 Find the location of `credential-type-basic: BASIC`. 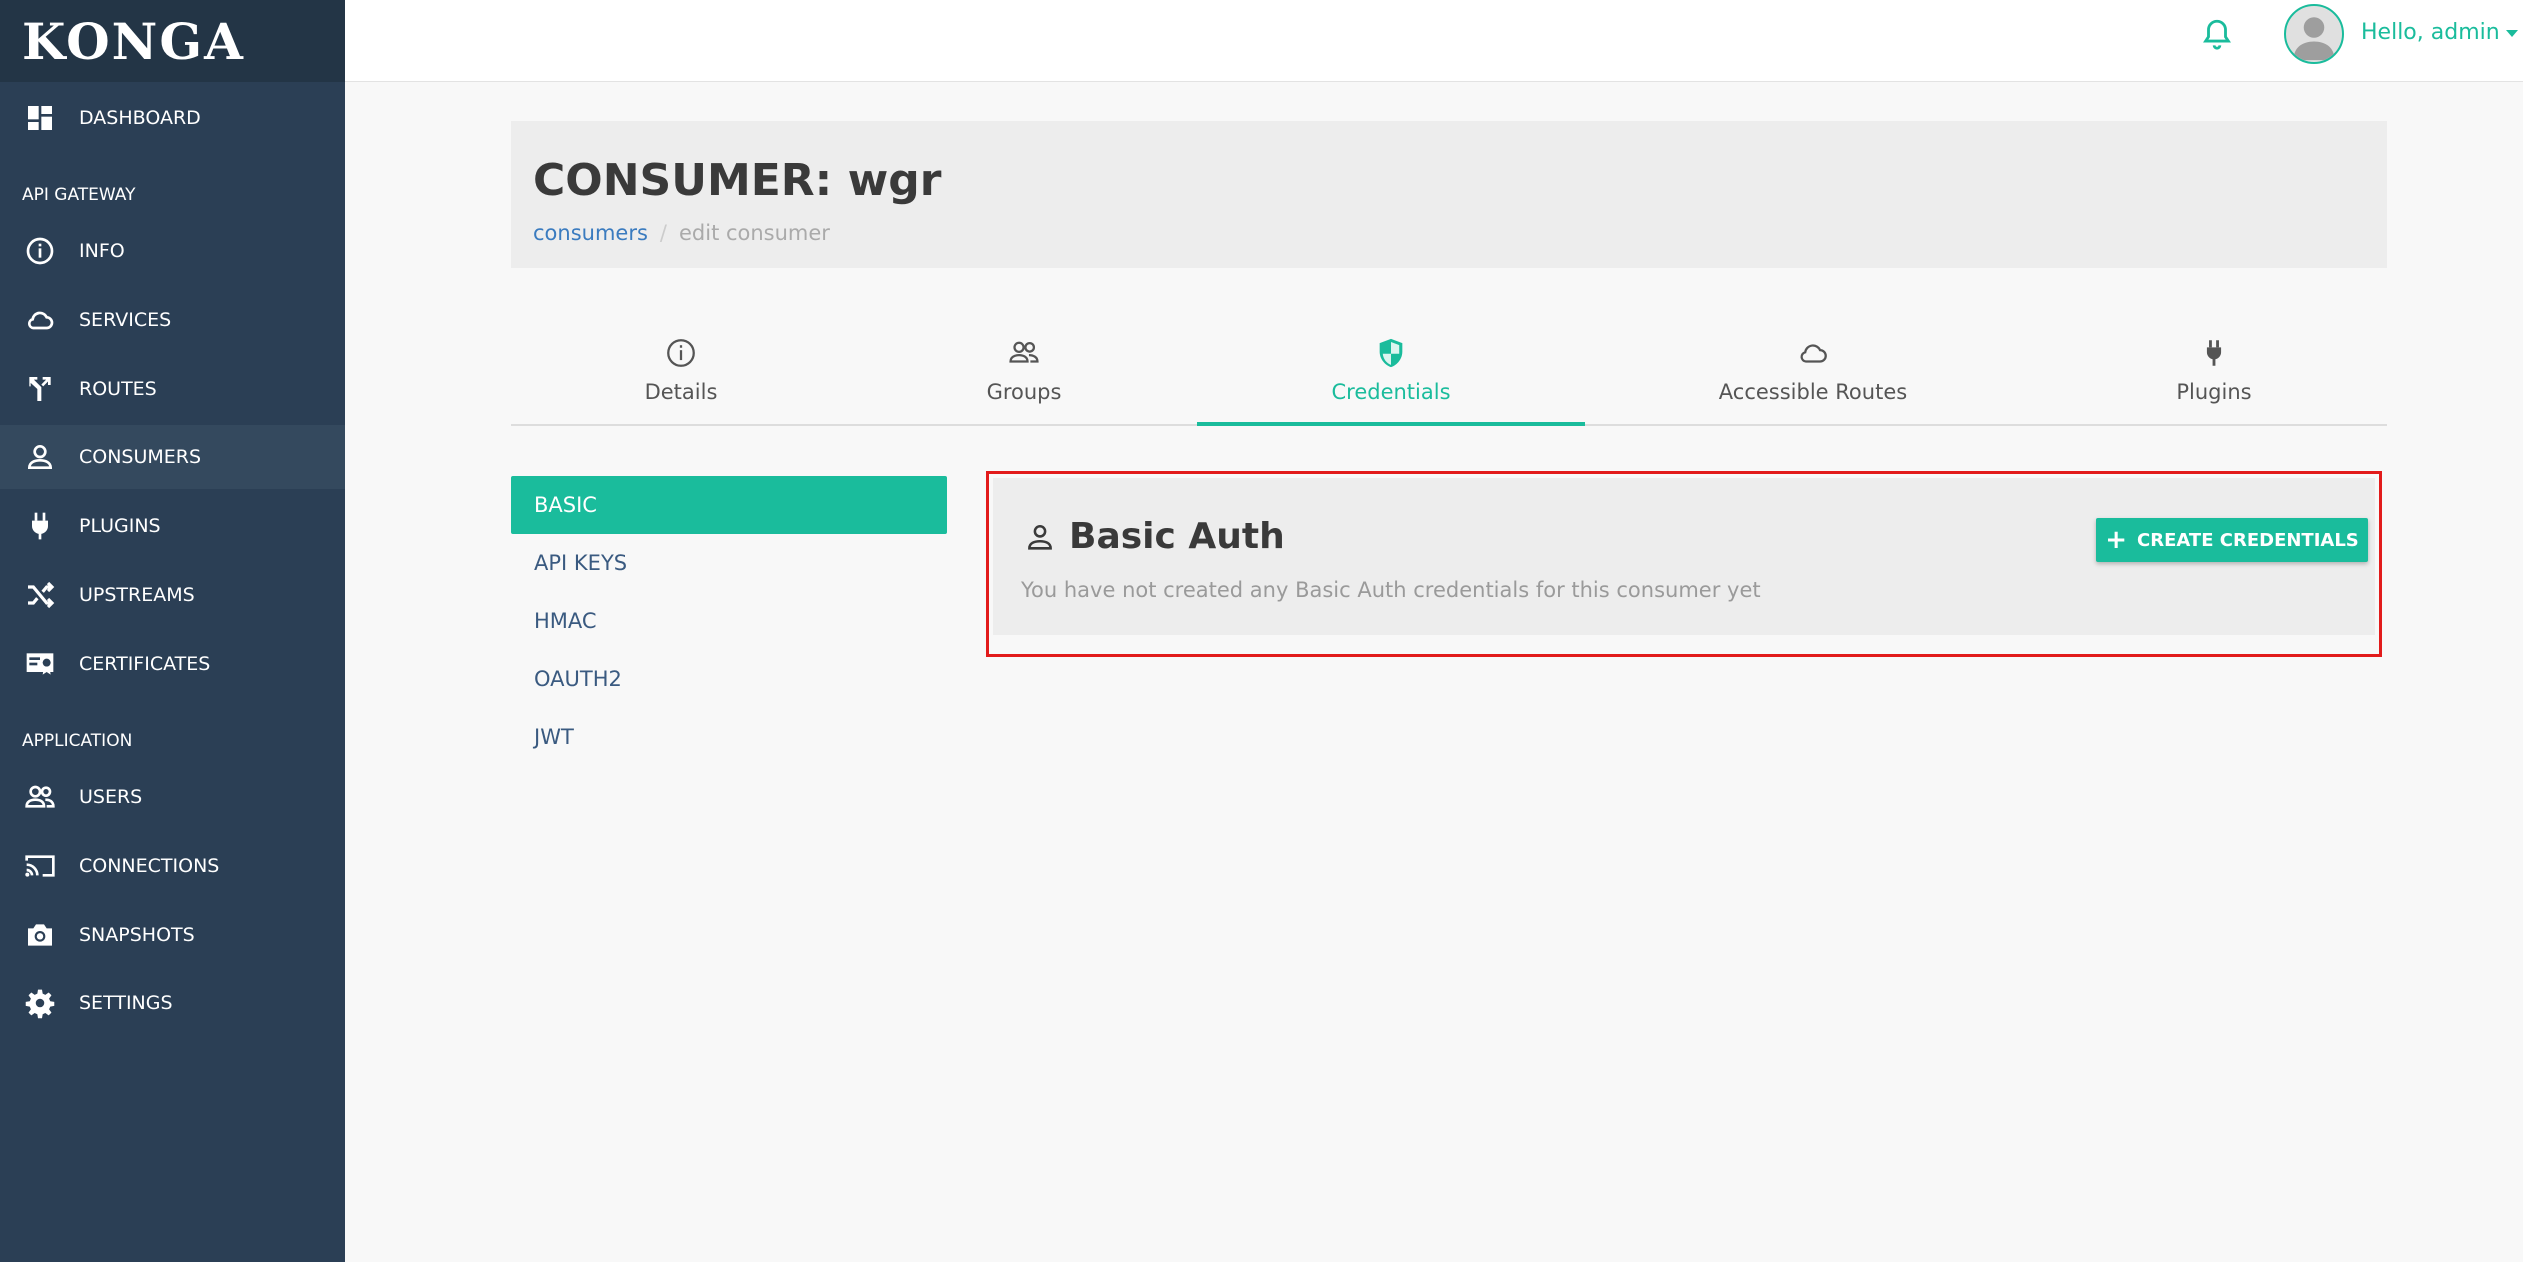

credential-type-basic: BASIC is located at coordinates (729, 505).